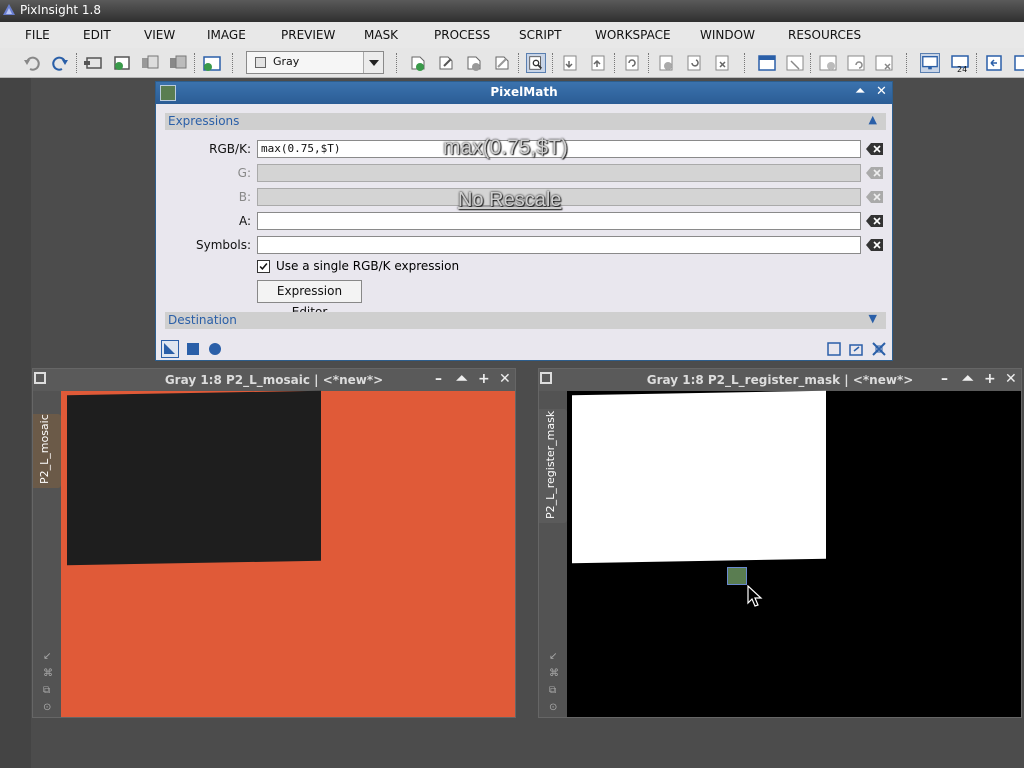 The width and height of the screenshot is (1024, 768). What do you see at coordinates (960, 63) in the screenshot?
I see `display-24bit-icon: 24` at bounding box center [960, 63].